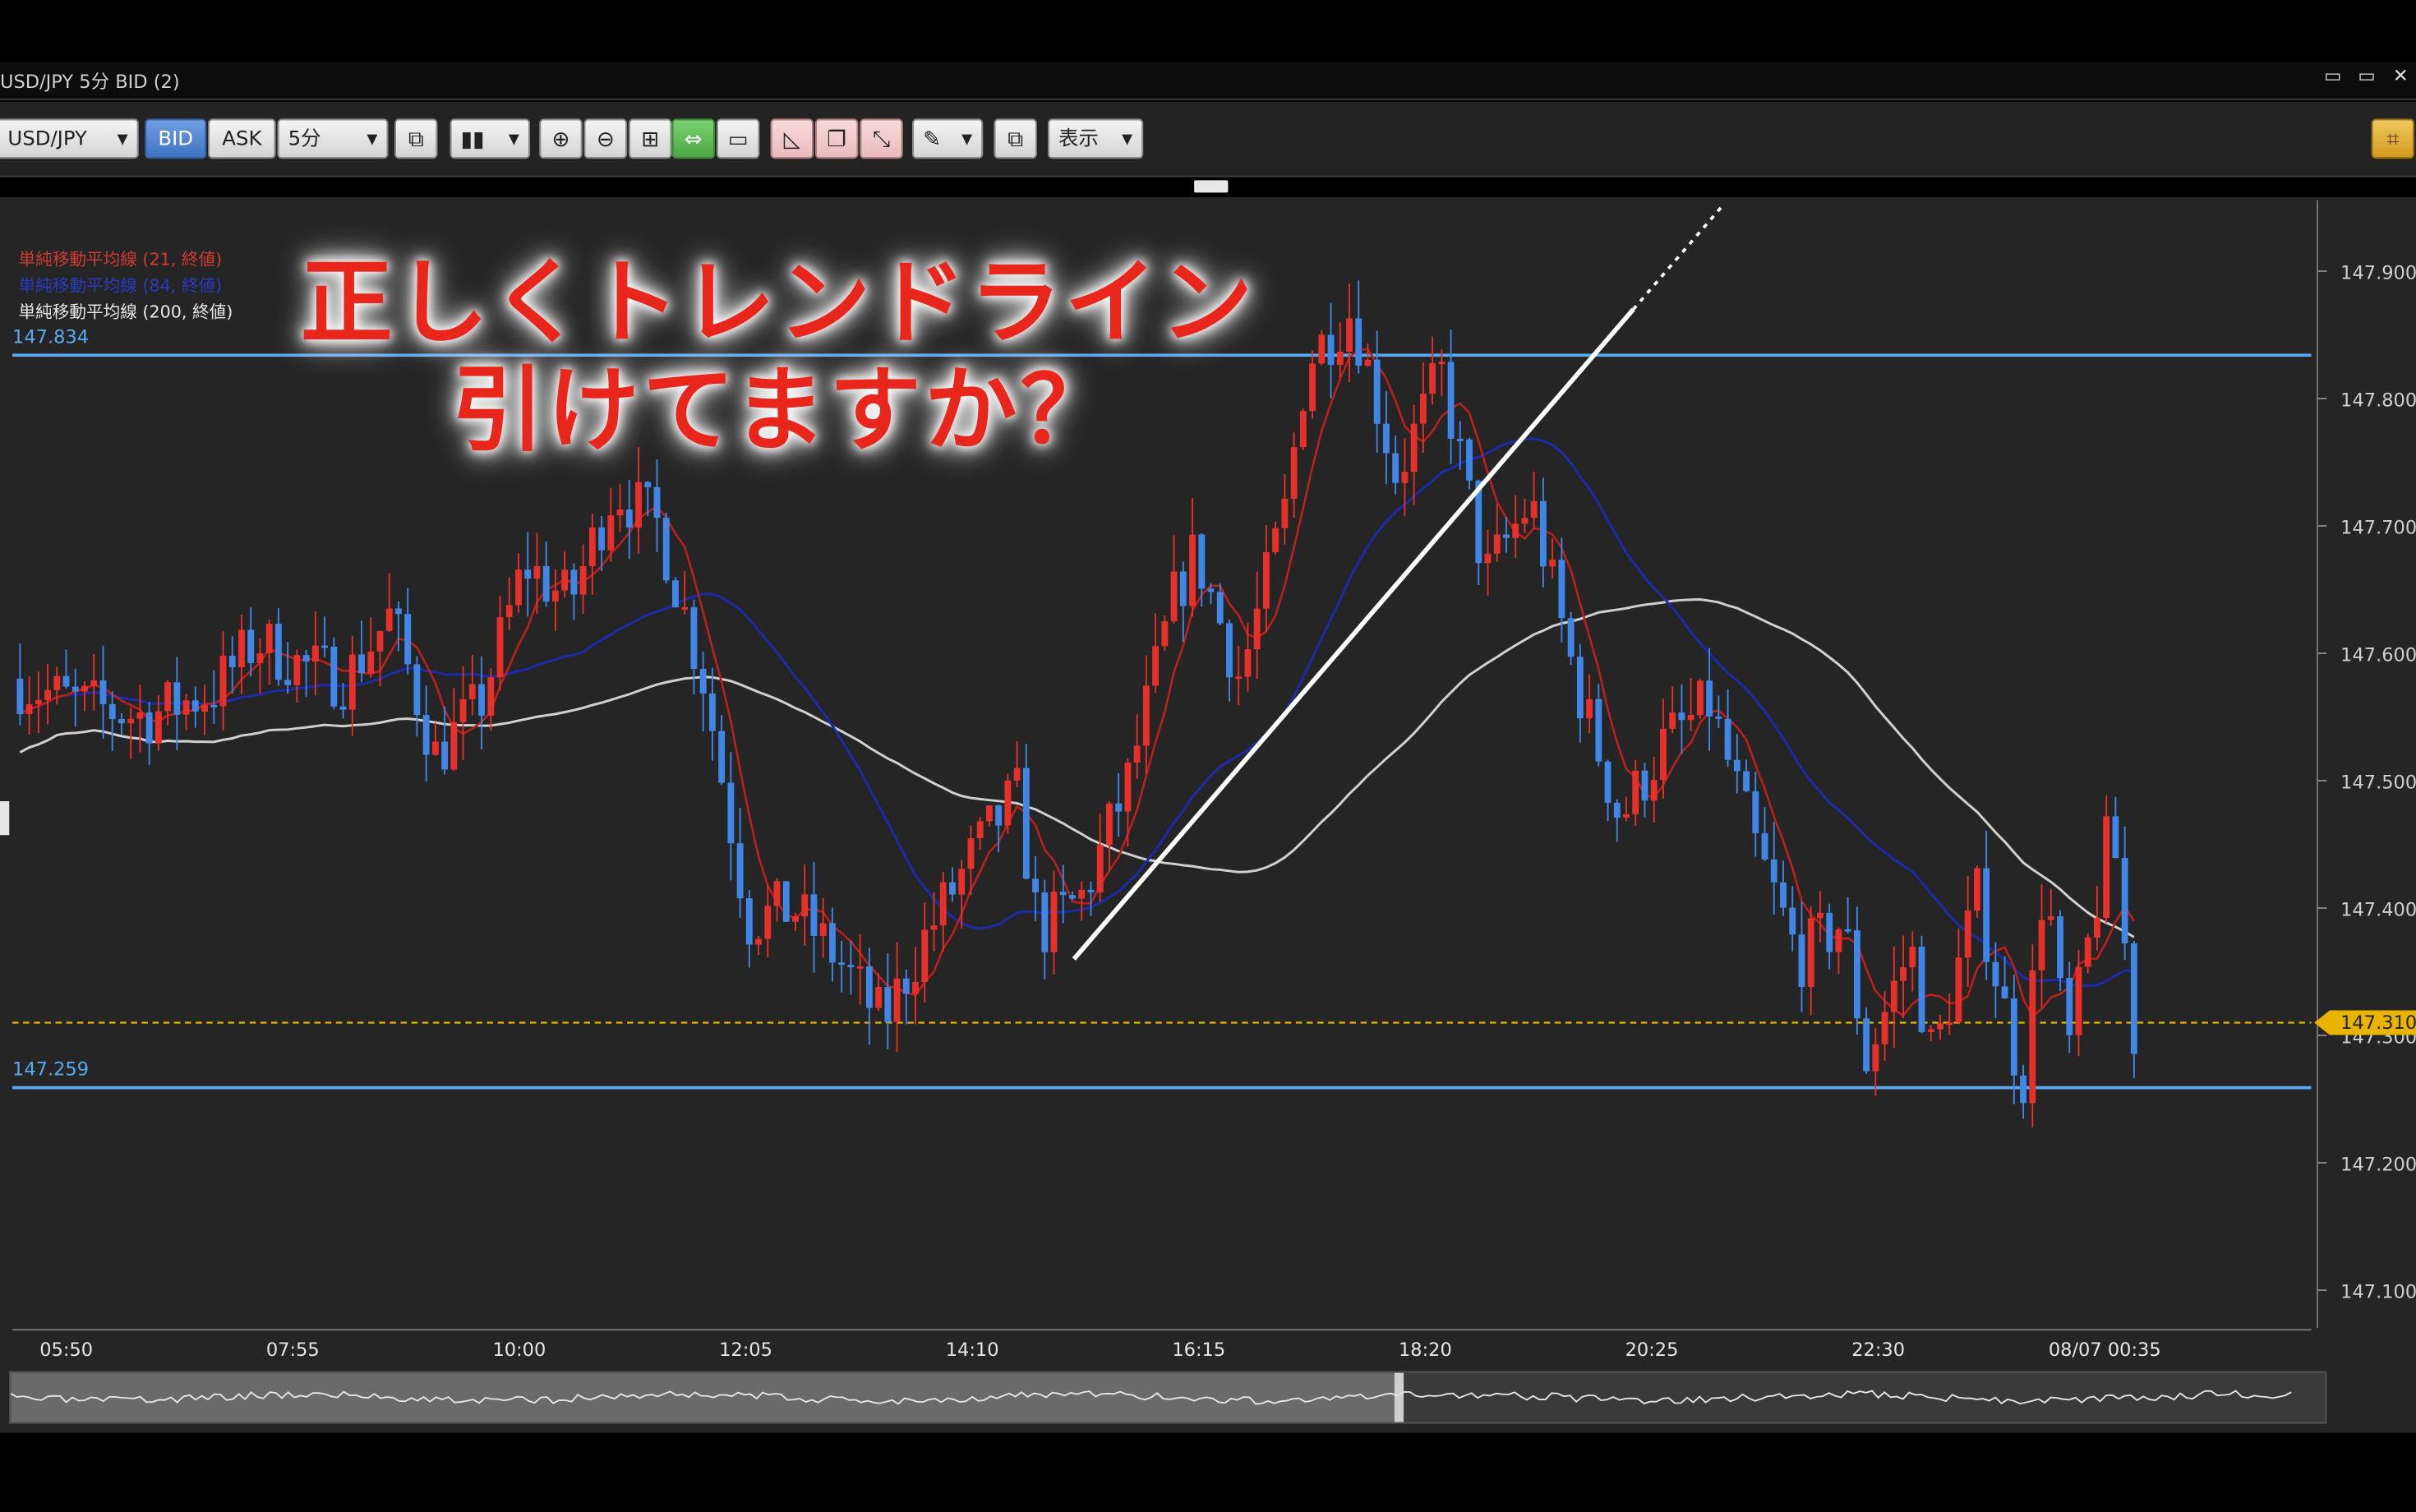 The height and width of the screenshot is (1512, 2416). Describe the element at coordinates (779, 358) in the screenshot. I see `caption-overlay: 正しくトレンドライン 引けてますか？` at that location.